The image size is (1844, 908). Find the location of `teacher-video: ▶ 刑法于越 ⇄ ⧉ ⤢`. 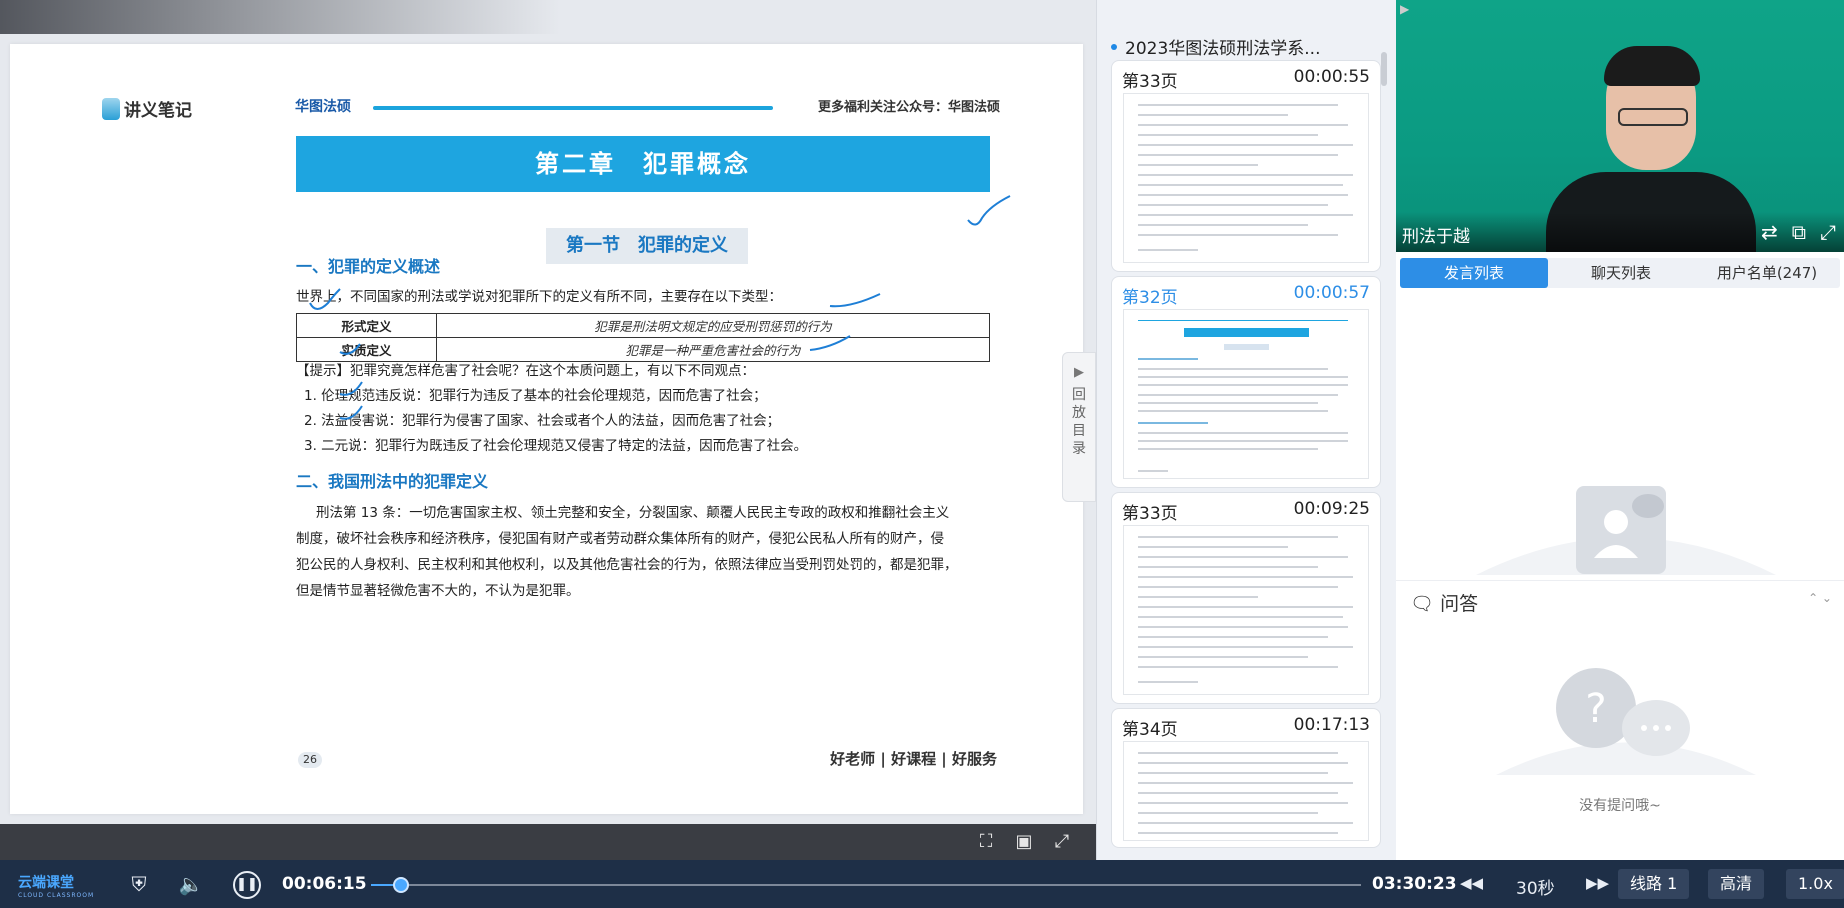

teacher-video: ▶ 刑法于越 ⇄ ⧉ ⤢ is located at coordinates (1620, 126).